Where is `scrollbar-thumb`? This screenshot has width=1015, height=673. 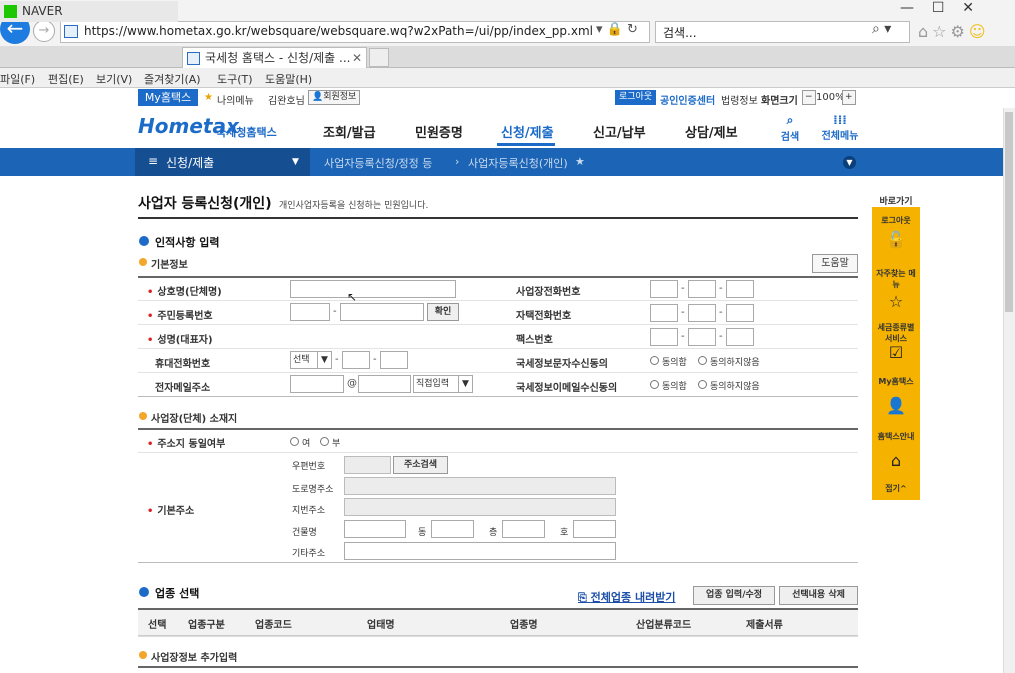 scrollbar-thumb is located at coordinates (1009, 212).